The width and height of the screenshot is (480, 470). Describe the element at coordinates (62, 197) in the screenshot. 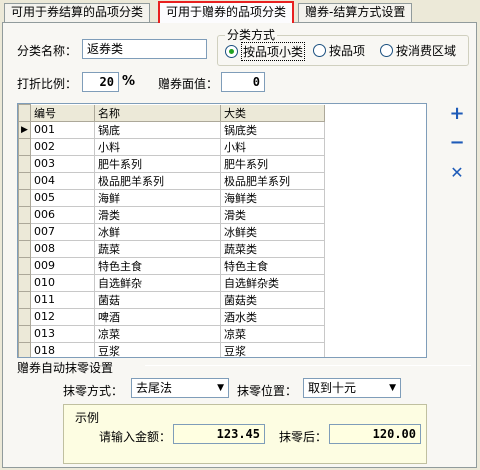

I see `cell-code: 005` at that location.